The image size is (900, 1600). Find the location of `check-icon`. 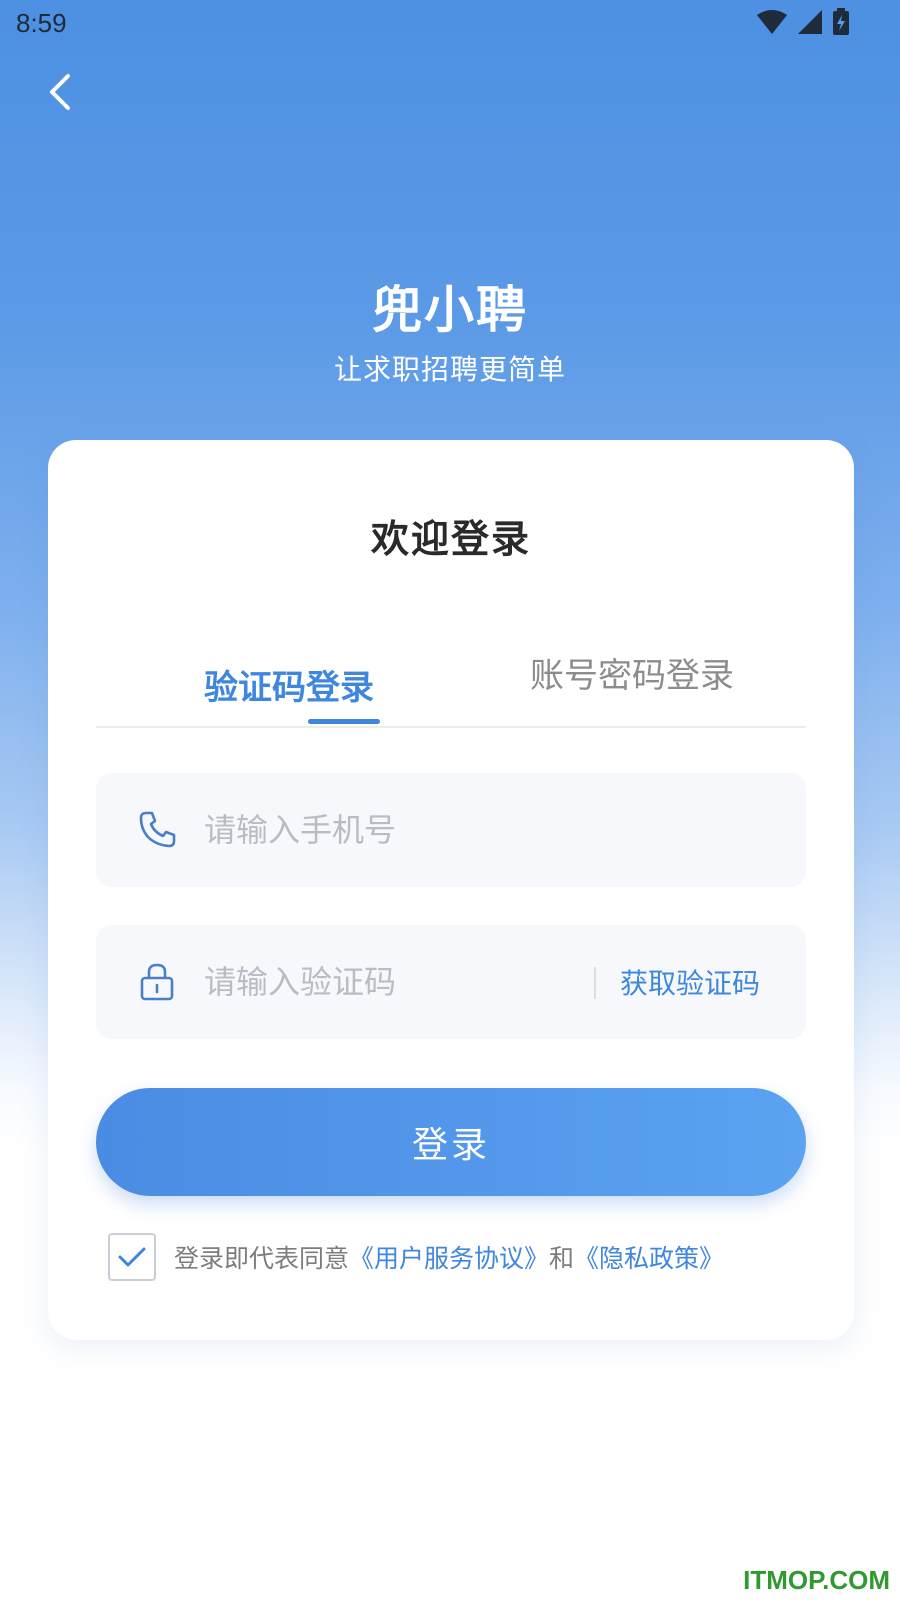

check-icon is located at coordinates (132, 1257).